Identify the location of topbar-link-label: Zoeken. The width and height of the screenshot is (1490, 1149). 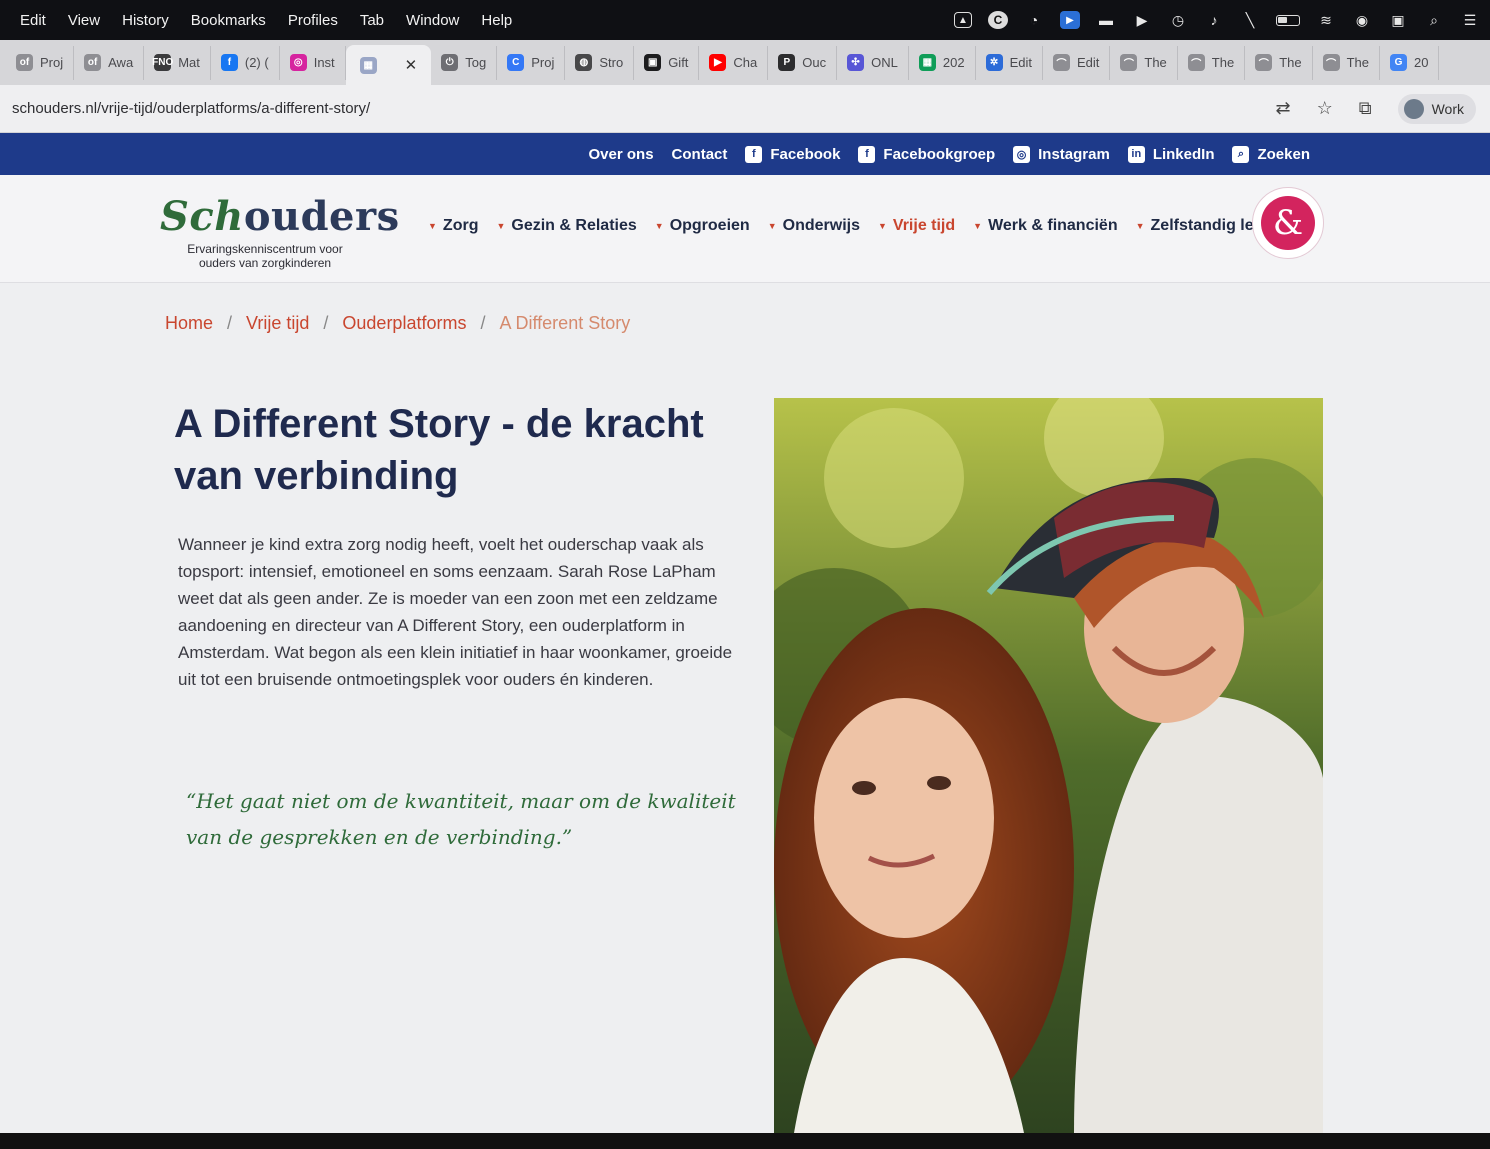
(1283, 154).